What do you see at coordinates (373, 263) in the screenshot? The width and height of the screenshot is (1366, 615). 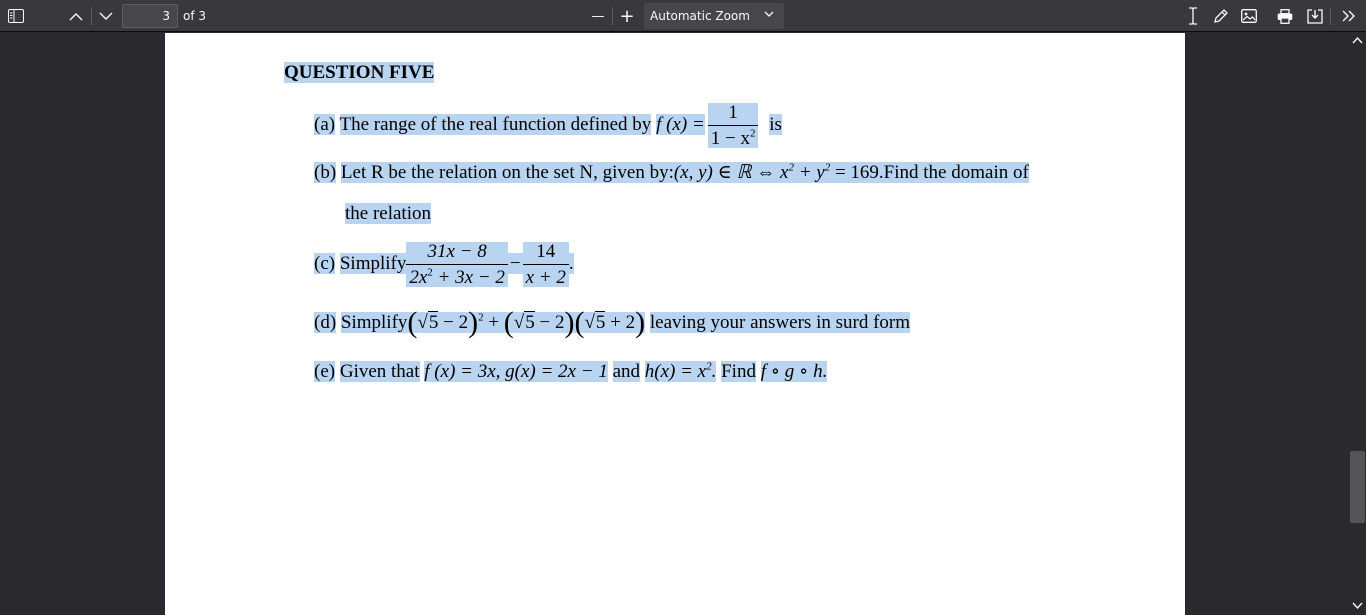 I see `question-c-text: Simplify` at bounding box center [373, 263].